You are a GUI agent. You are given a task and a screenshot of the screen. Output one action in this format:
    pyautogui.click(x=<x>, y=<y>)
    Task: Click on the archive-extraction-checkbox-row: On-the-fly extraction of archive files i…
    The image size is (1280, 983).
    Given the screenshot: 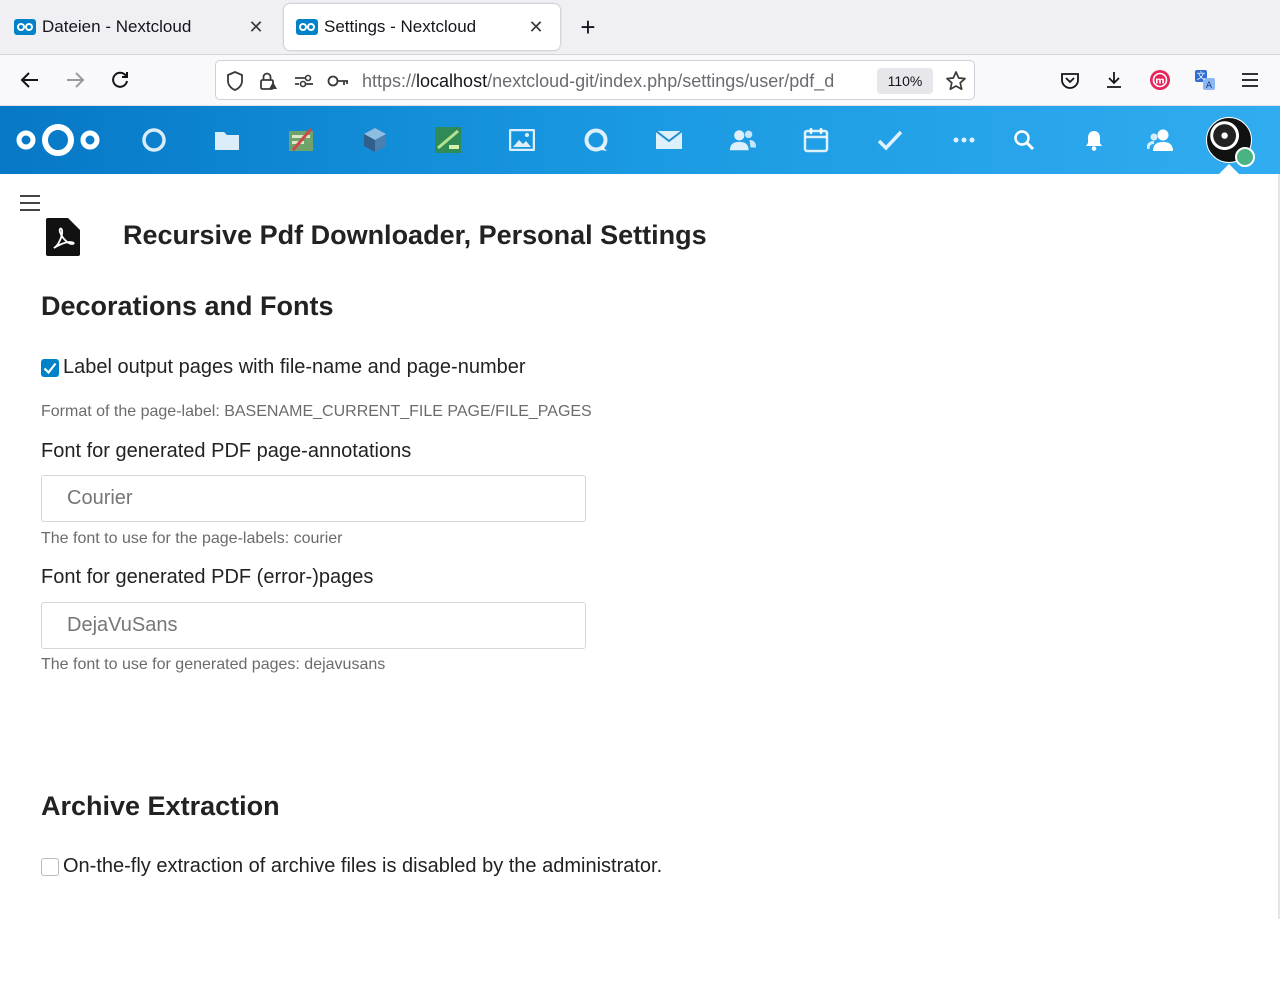 What is the action you would take?
    pyautogui.click(x=351, y=866)
    